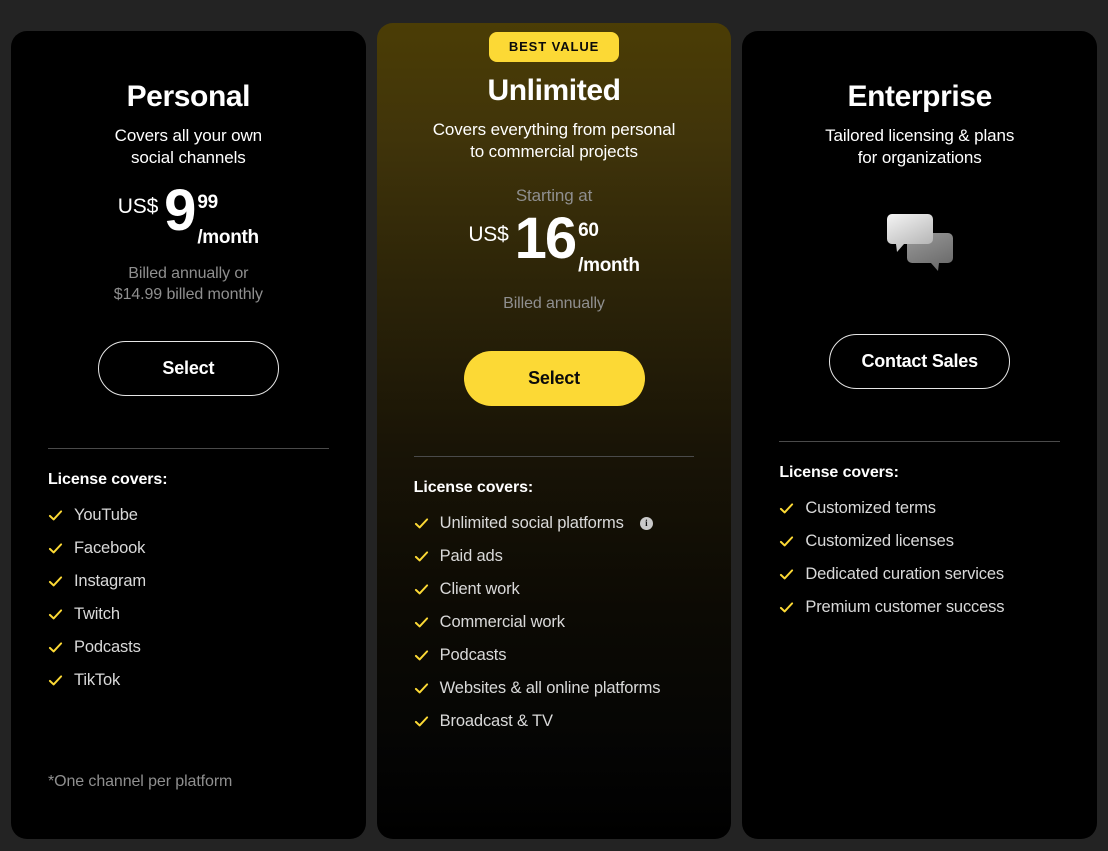 The width and height of the screenshot is (1108, 851). I want to click on feature-label: Twitch, so click(97, 614).